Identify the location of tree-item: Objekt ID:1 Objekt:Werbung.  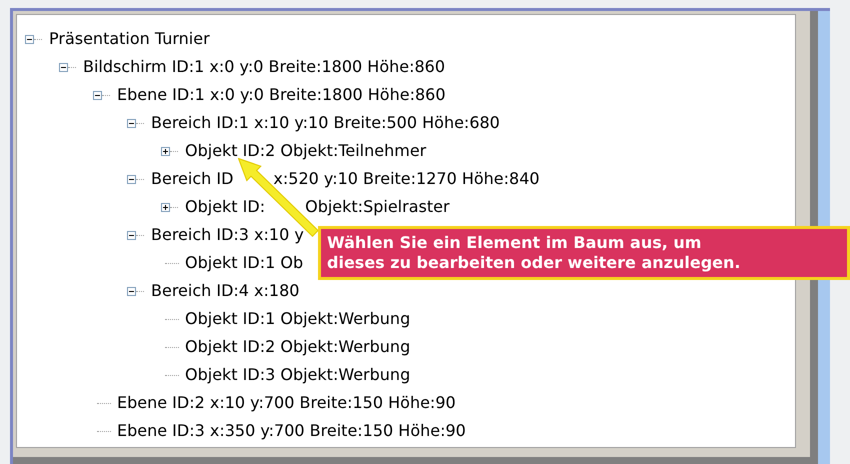
(297, 319).